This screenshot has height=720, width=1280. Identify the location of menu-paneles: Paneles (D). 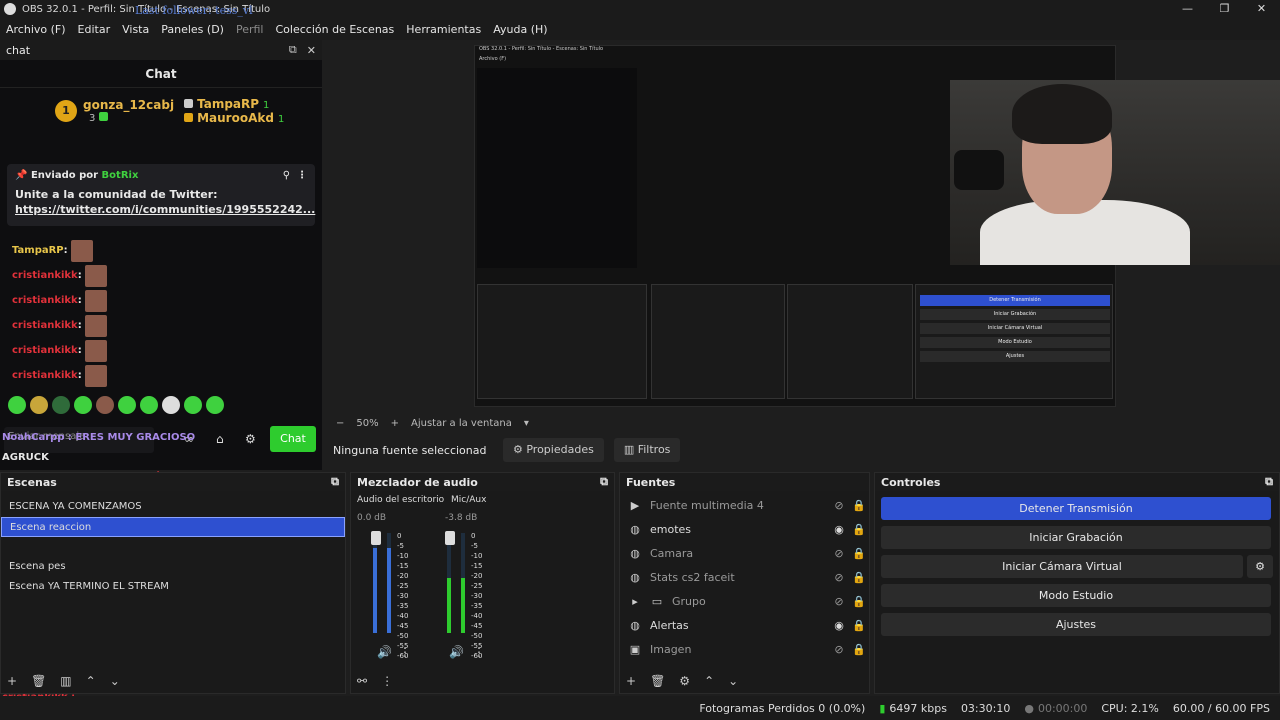
(192, 29).